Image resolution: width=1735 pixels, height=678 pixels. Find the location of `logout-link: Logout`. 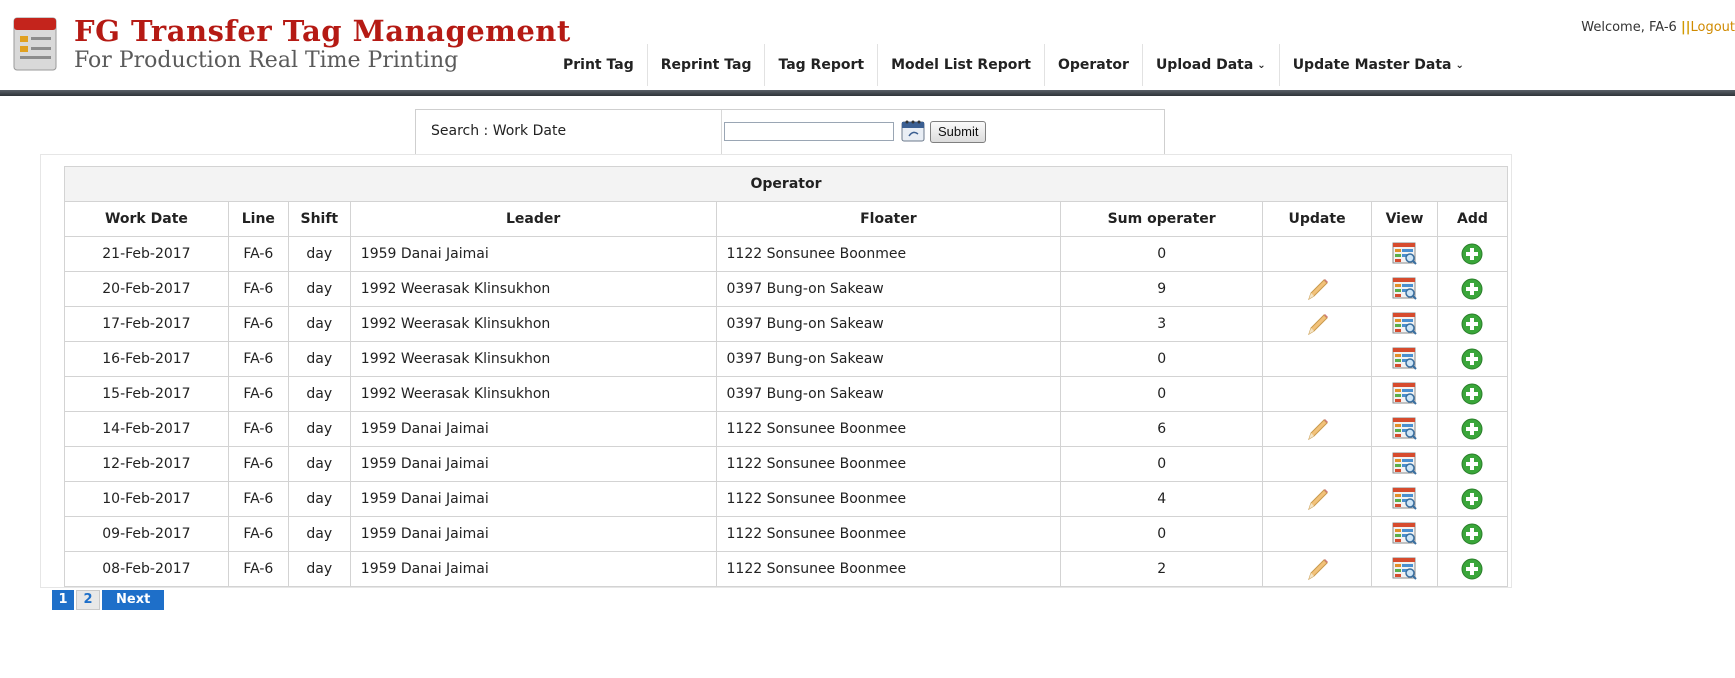

logout-link: Logout is located at coordinates (1712, 27).